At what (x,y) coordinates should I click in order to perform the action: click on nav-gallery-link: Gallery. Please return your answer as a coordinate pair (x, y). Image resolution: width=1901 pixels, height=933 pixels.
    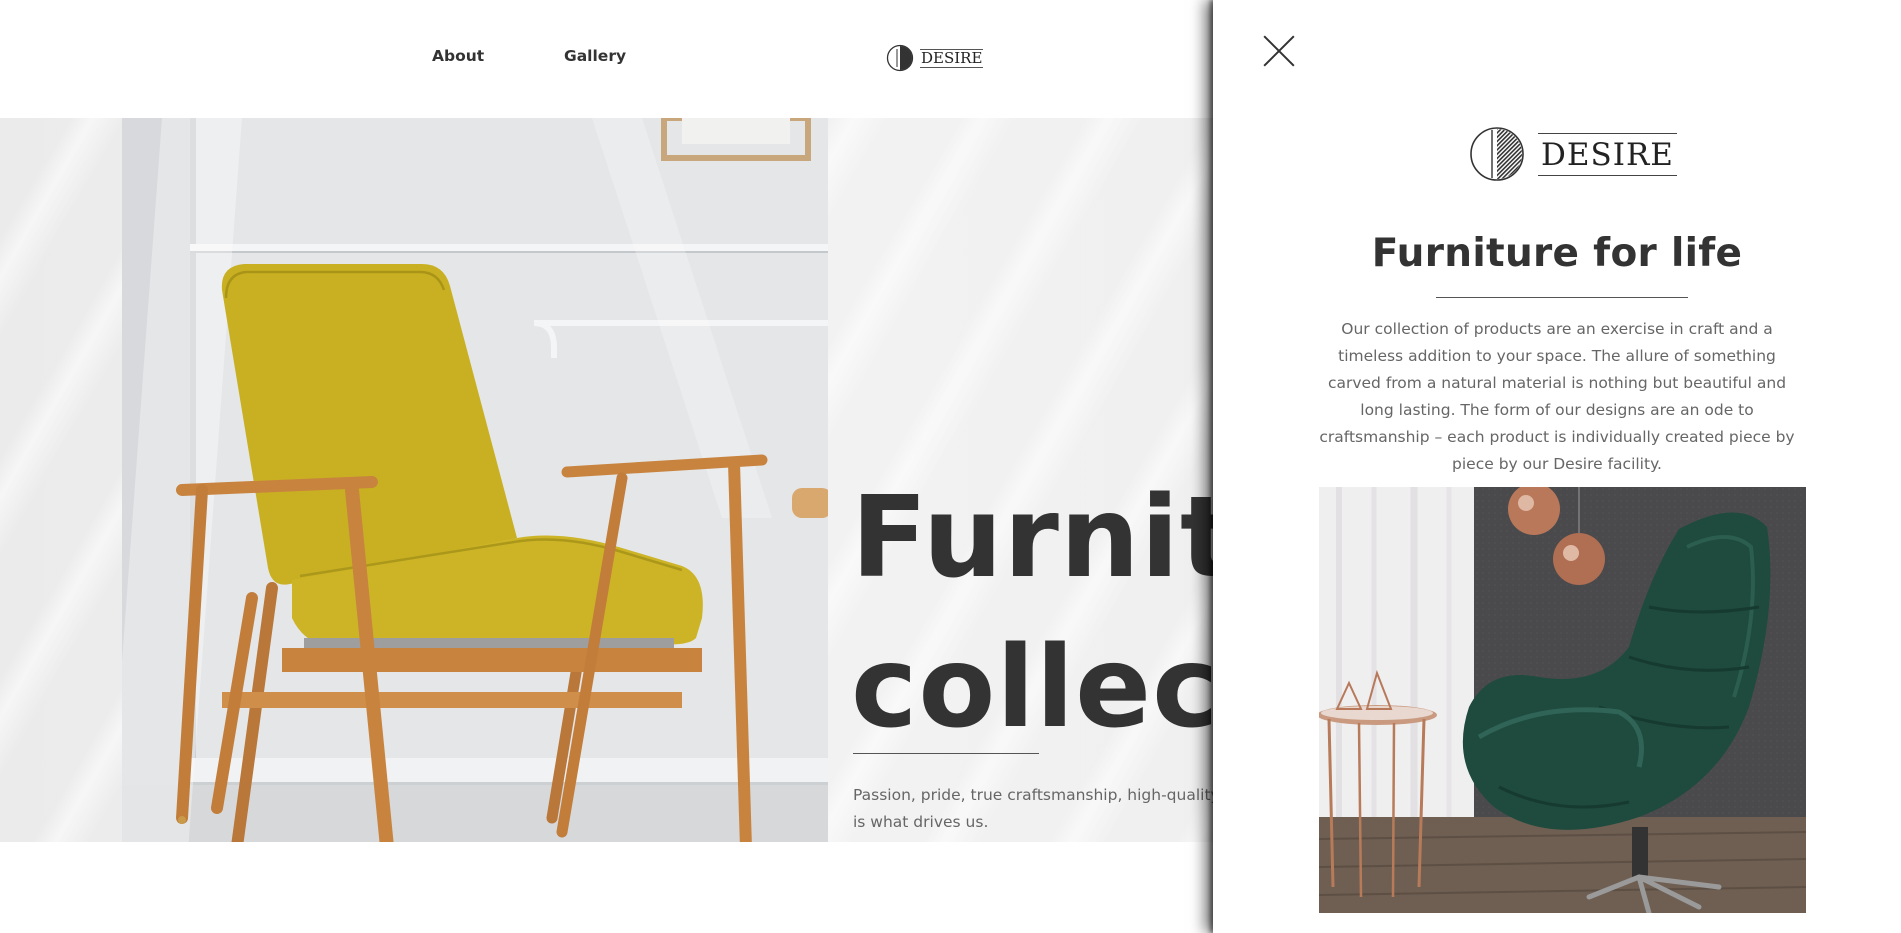
    Looking at the image, I should click on (595, 56).